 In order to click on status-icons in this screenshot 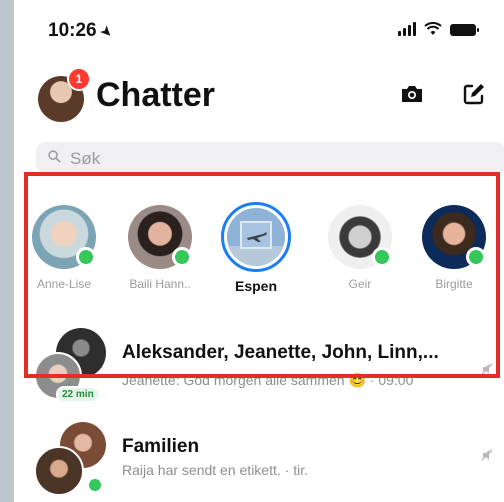, I will do `click(438, 29)`.